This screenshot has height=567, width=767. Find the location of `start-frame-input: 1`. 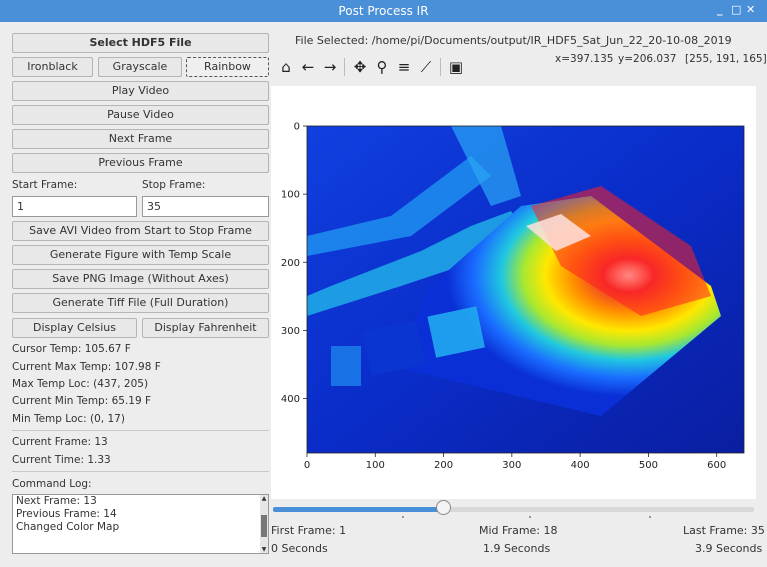

start-frame-input: 1 is located at coordinates (74, 206).